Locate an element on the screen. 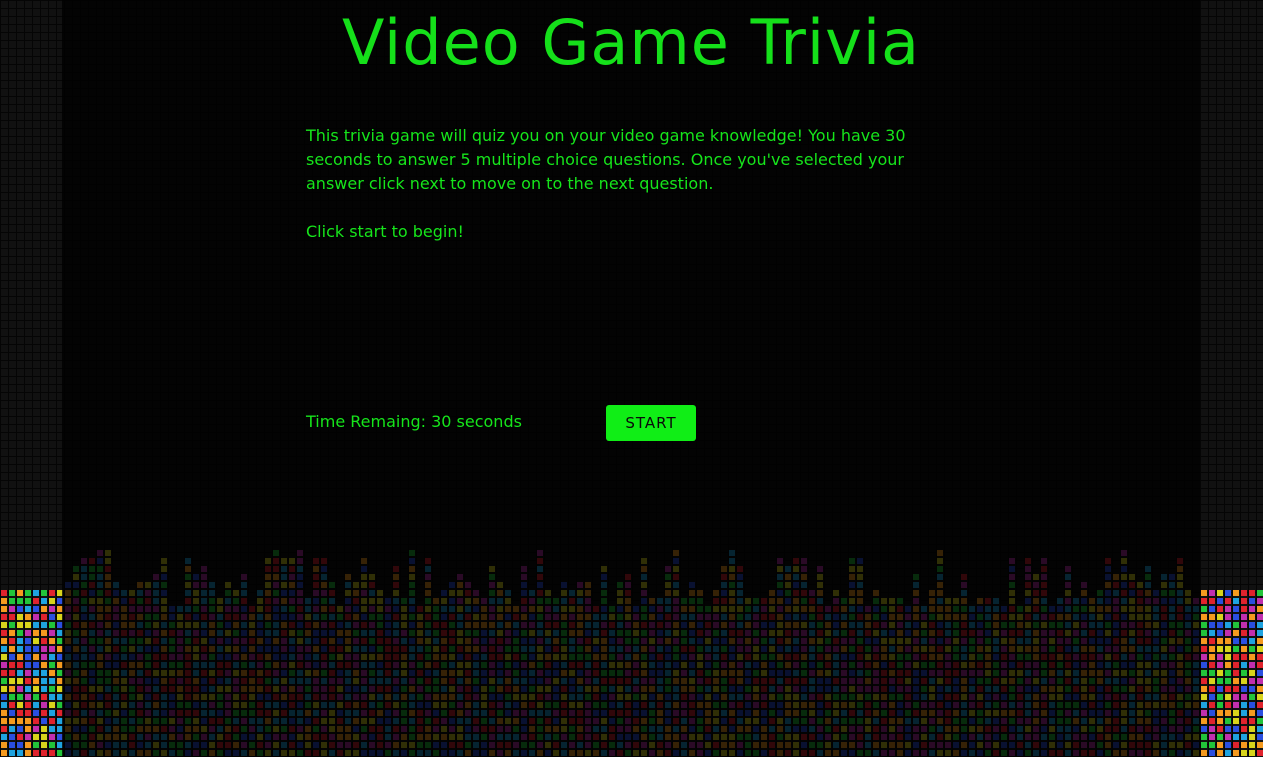 The height and width of the screenshot is (757, 1263). start-button: START is located at coordinates (651, 423).